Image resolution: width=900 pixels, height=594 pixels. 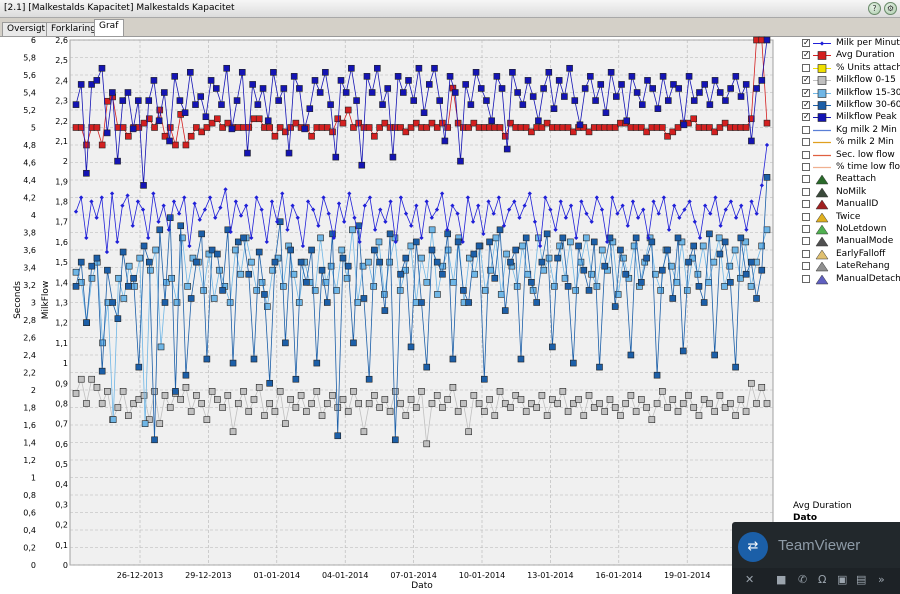 I want to click on legend-item: Kg milk 2 Min, so click(x=851, y=131).